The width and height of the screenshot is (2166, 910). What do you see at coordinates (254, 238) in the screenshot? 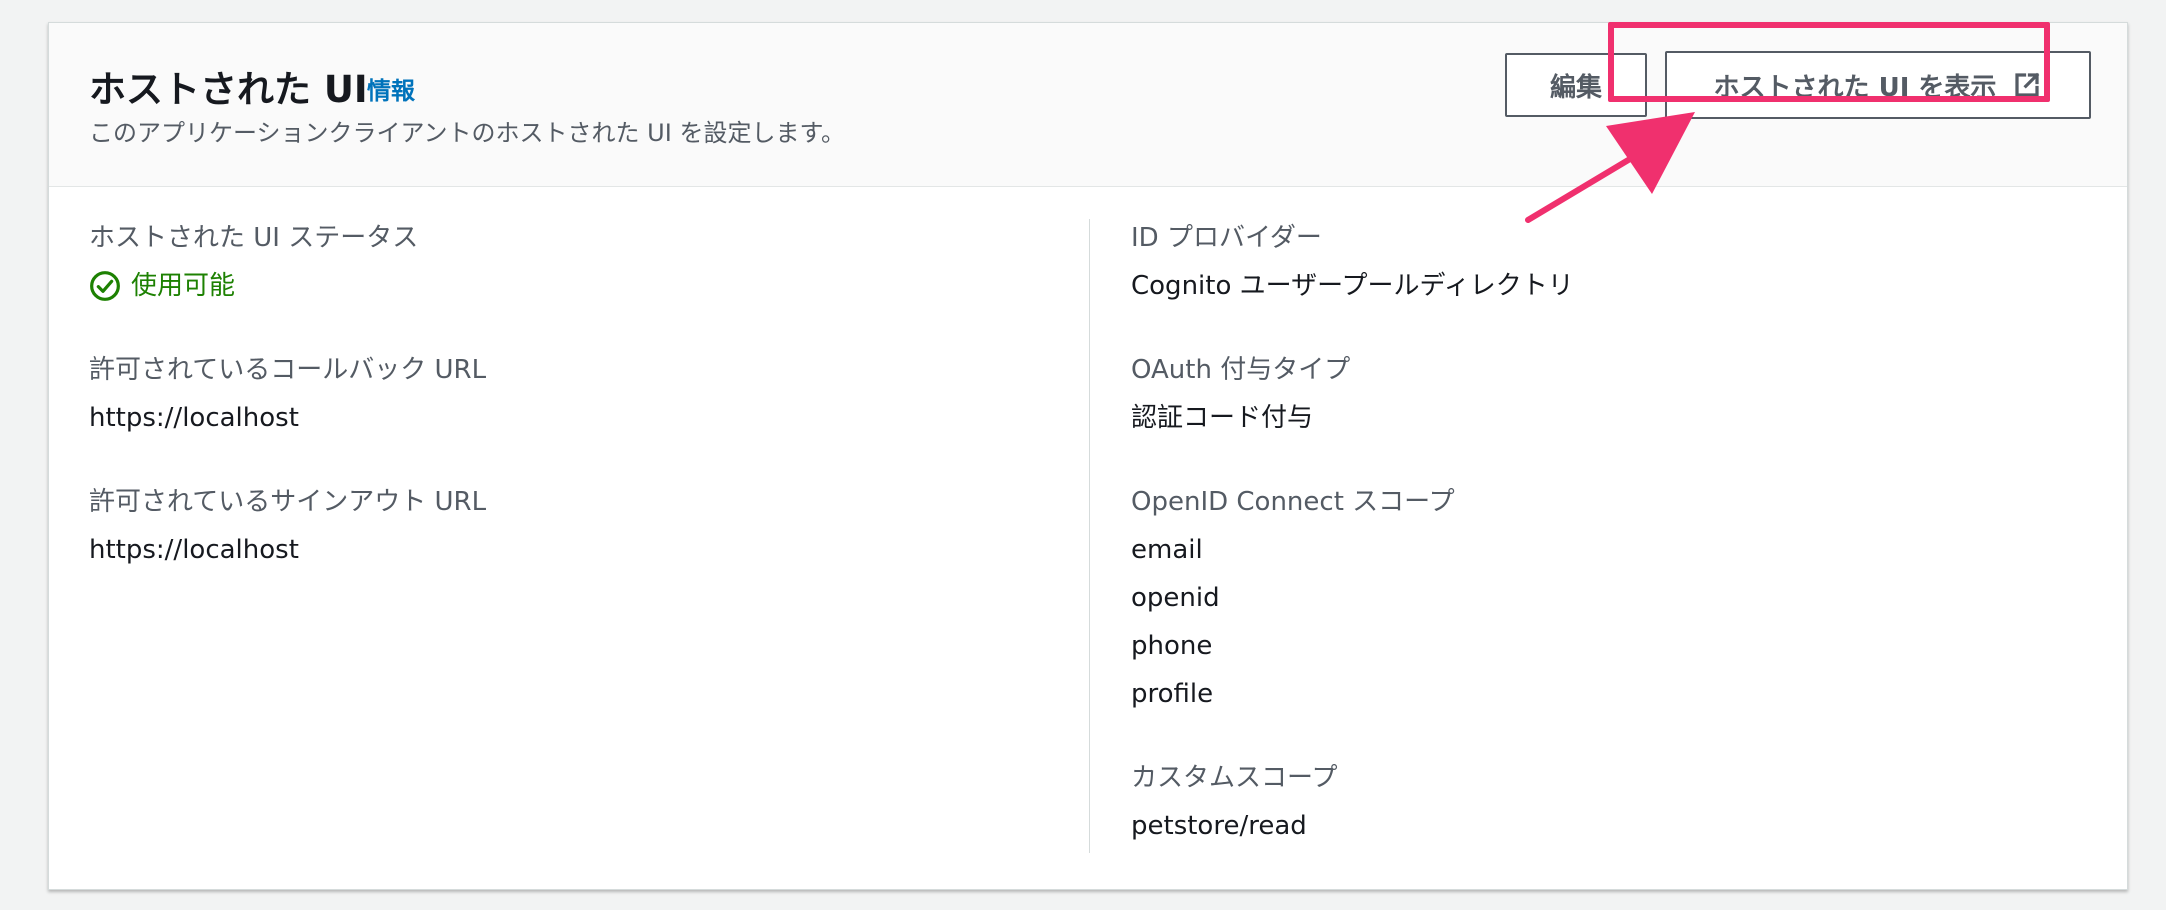
I see `status-label: ホストされた UI ステータス` at bounding box center [254, 238].